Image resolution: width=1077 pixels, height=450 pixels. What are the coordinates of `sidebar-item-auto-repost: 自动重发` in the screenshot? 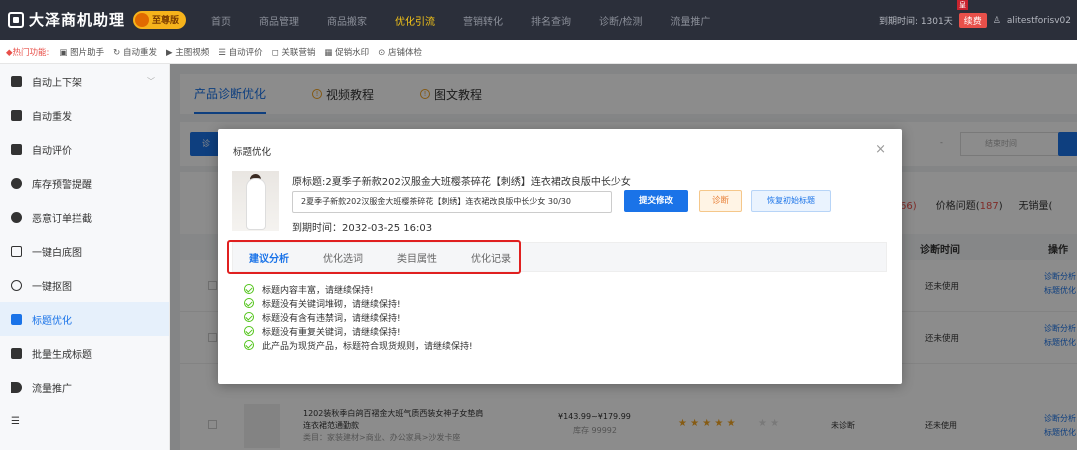 It's located at (84, 115).